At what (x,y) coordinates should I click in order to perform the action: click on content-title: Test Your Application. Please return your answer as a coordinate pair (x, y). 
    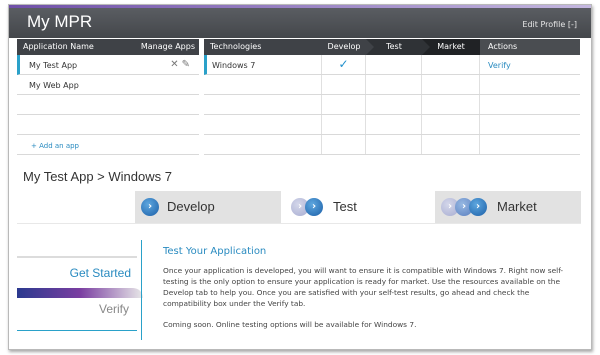
    Looking at the image, I should click on (215, 251).